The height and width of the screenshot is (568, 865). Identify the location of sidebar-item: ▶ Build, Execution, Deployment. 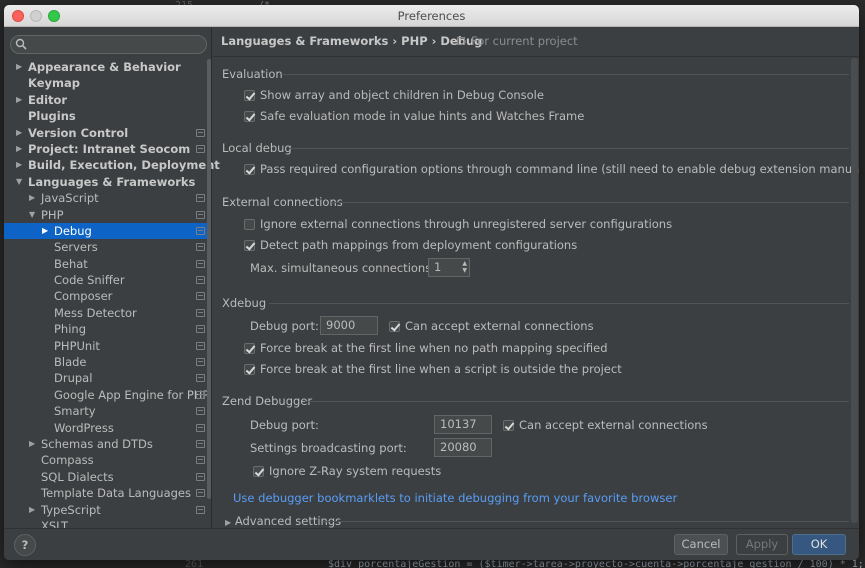
(112, 165).